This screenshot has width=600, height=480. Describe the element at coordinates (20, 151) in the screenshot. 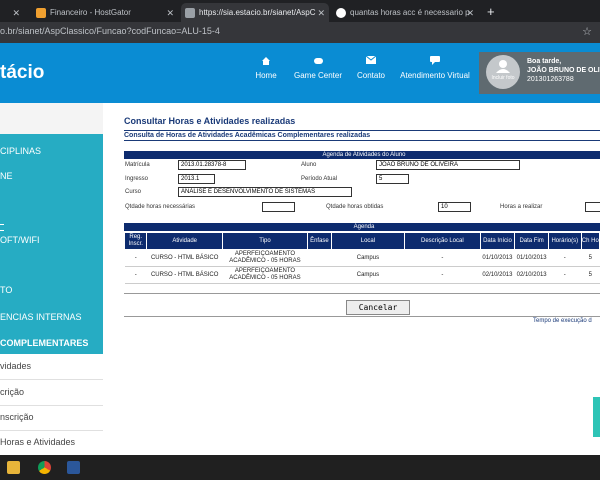

I see `sidebar-item-disciplinas: CIPLINAS` at that location.